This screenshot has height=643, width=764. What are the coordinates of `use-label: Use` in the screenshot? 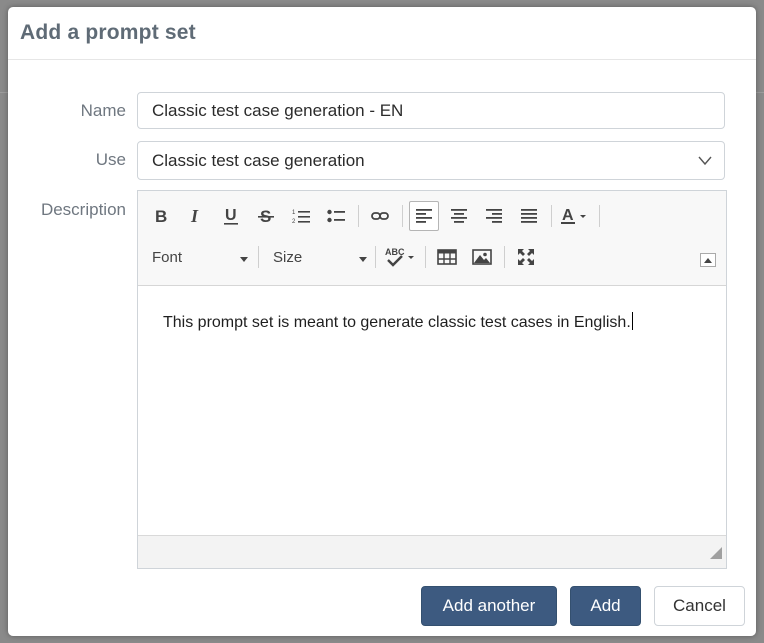 It's located at (110, 159).